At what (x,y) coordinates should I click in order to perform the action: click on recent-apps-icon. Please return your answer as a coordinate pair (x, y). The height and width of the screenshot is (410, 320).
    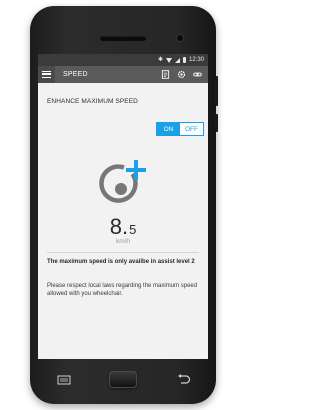
    Looking at the image, I should click on (64, 380).